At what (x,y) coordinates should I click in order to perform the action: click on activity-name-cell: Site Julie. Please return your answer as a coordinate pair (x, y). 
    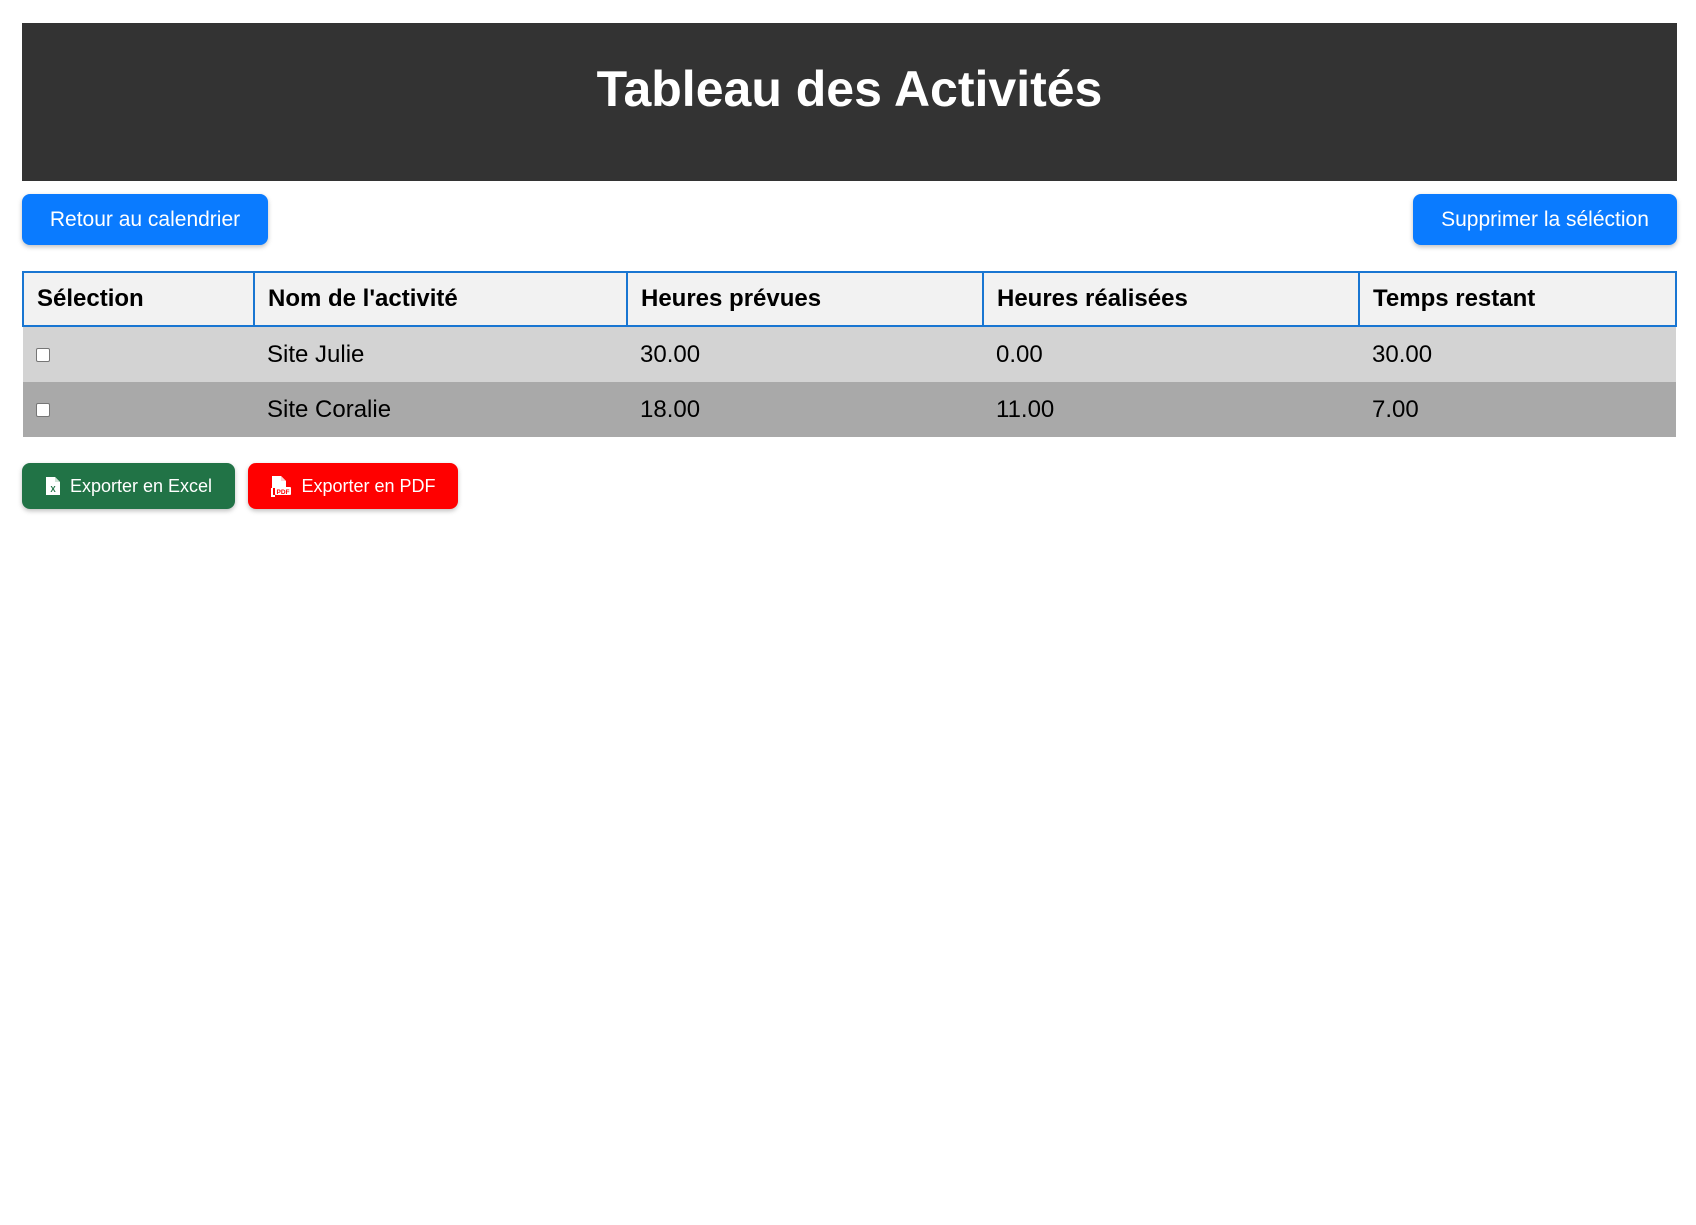
    Looking at the image, I should click on (316, 354).